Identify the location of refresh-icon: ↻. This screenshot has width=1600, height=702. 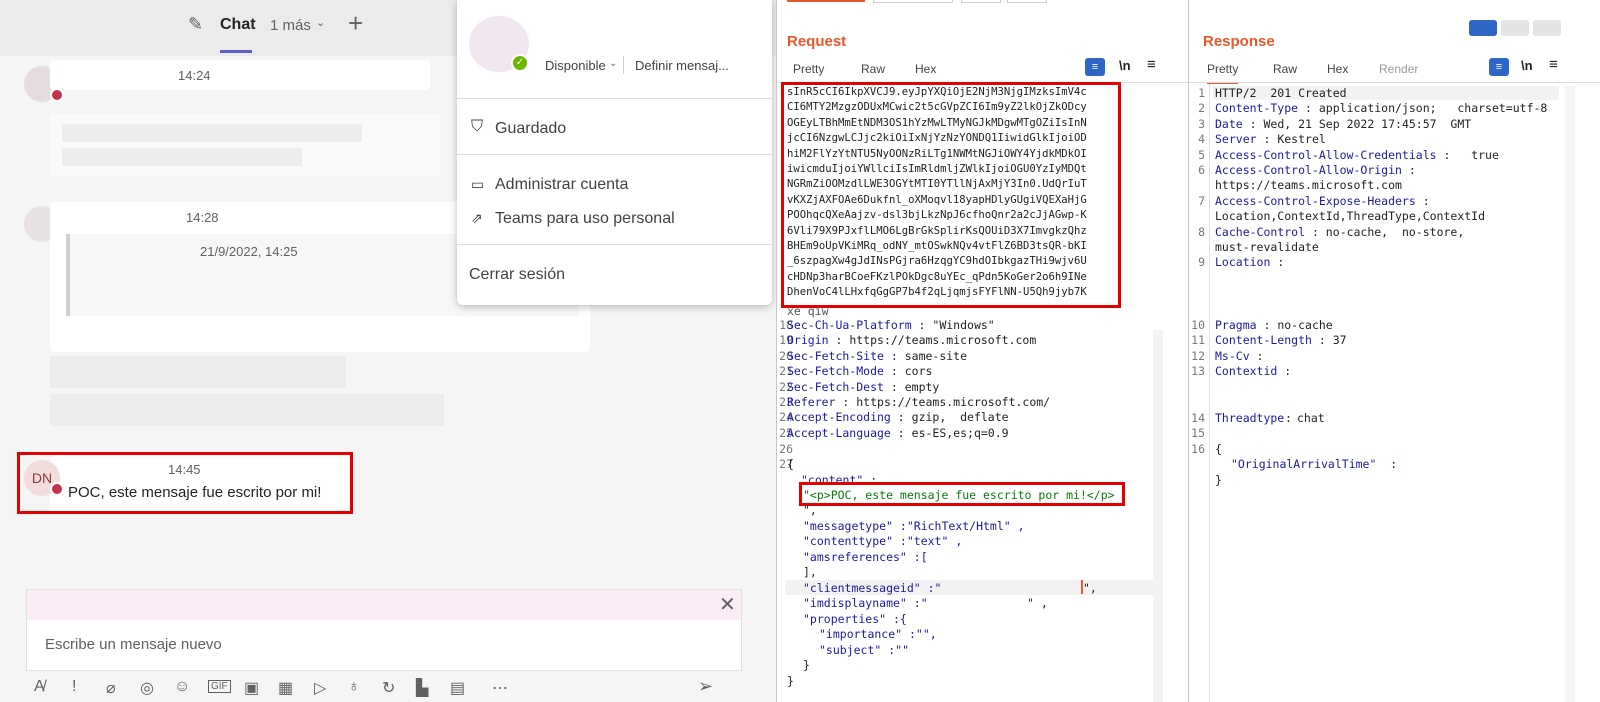
(388, 688).